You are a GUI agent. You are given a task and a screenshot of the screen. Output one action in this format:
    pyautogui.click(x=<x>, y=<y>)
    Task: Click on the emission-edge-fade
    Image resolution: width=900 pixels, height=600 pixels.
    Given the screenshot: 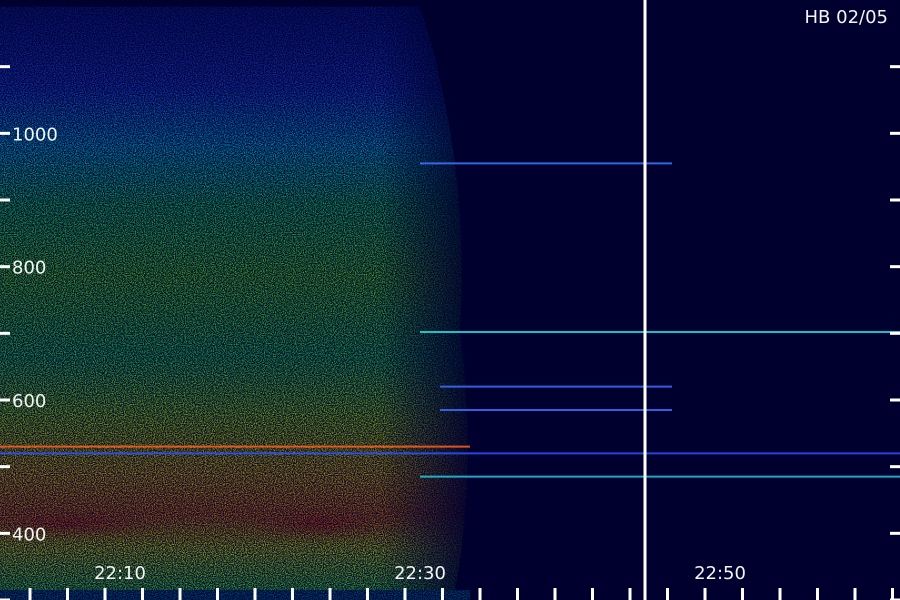 What is the action you would take?
    pyautogui.click(x=430, y=298)
    